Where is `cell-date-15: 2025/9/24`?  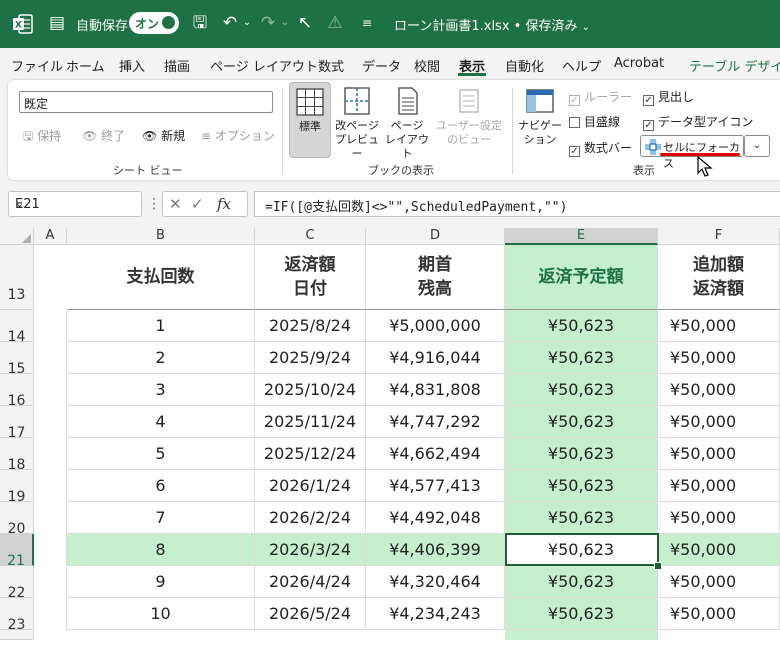 cell-date-15: 2025/9/24 is located at coordinates (310, 358).